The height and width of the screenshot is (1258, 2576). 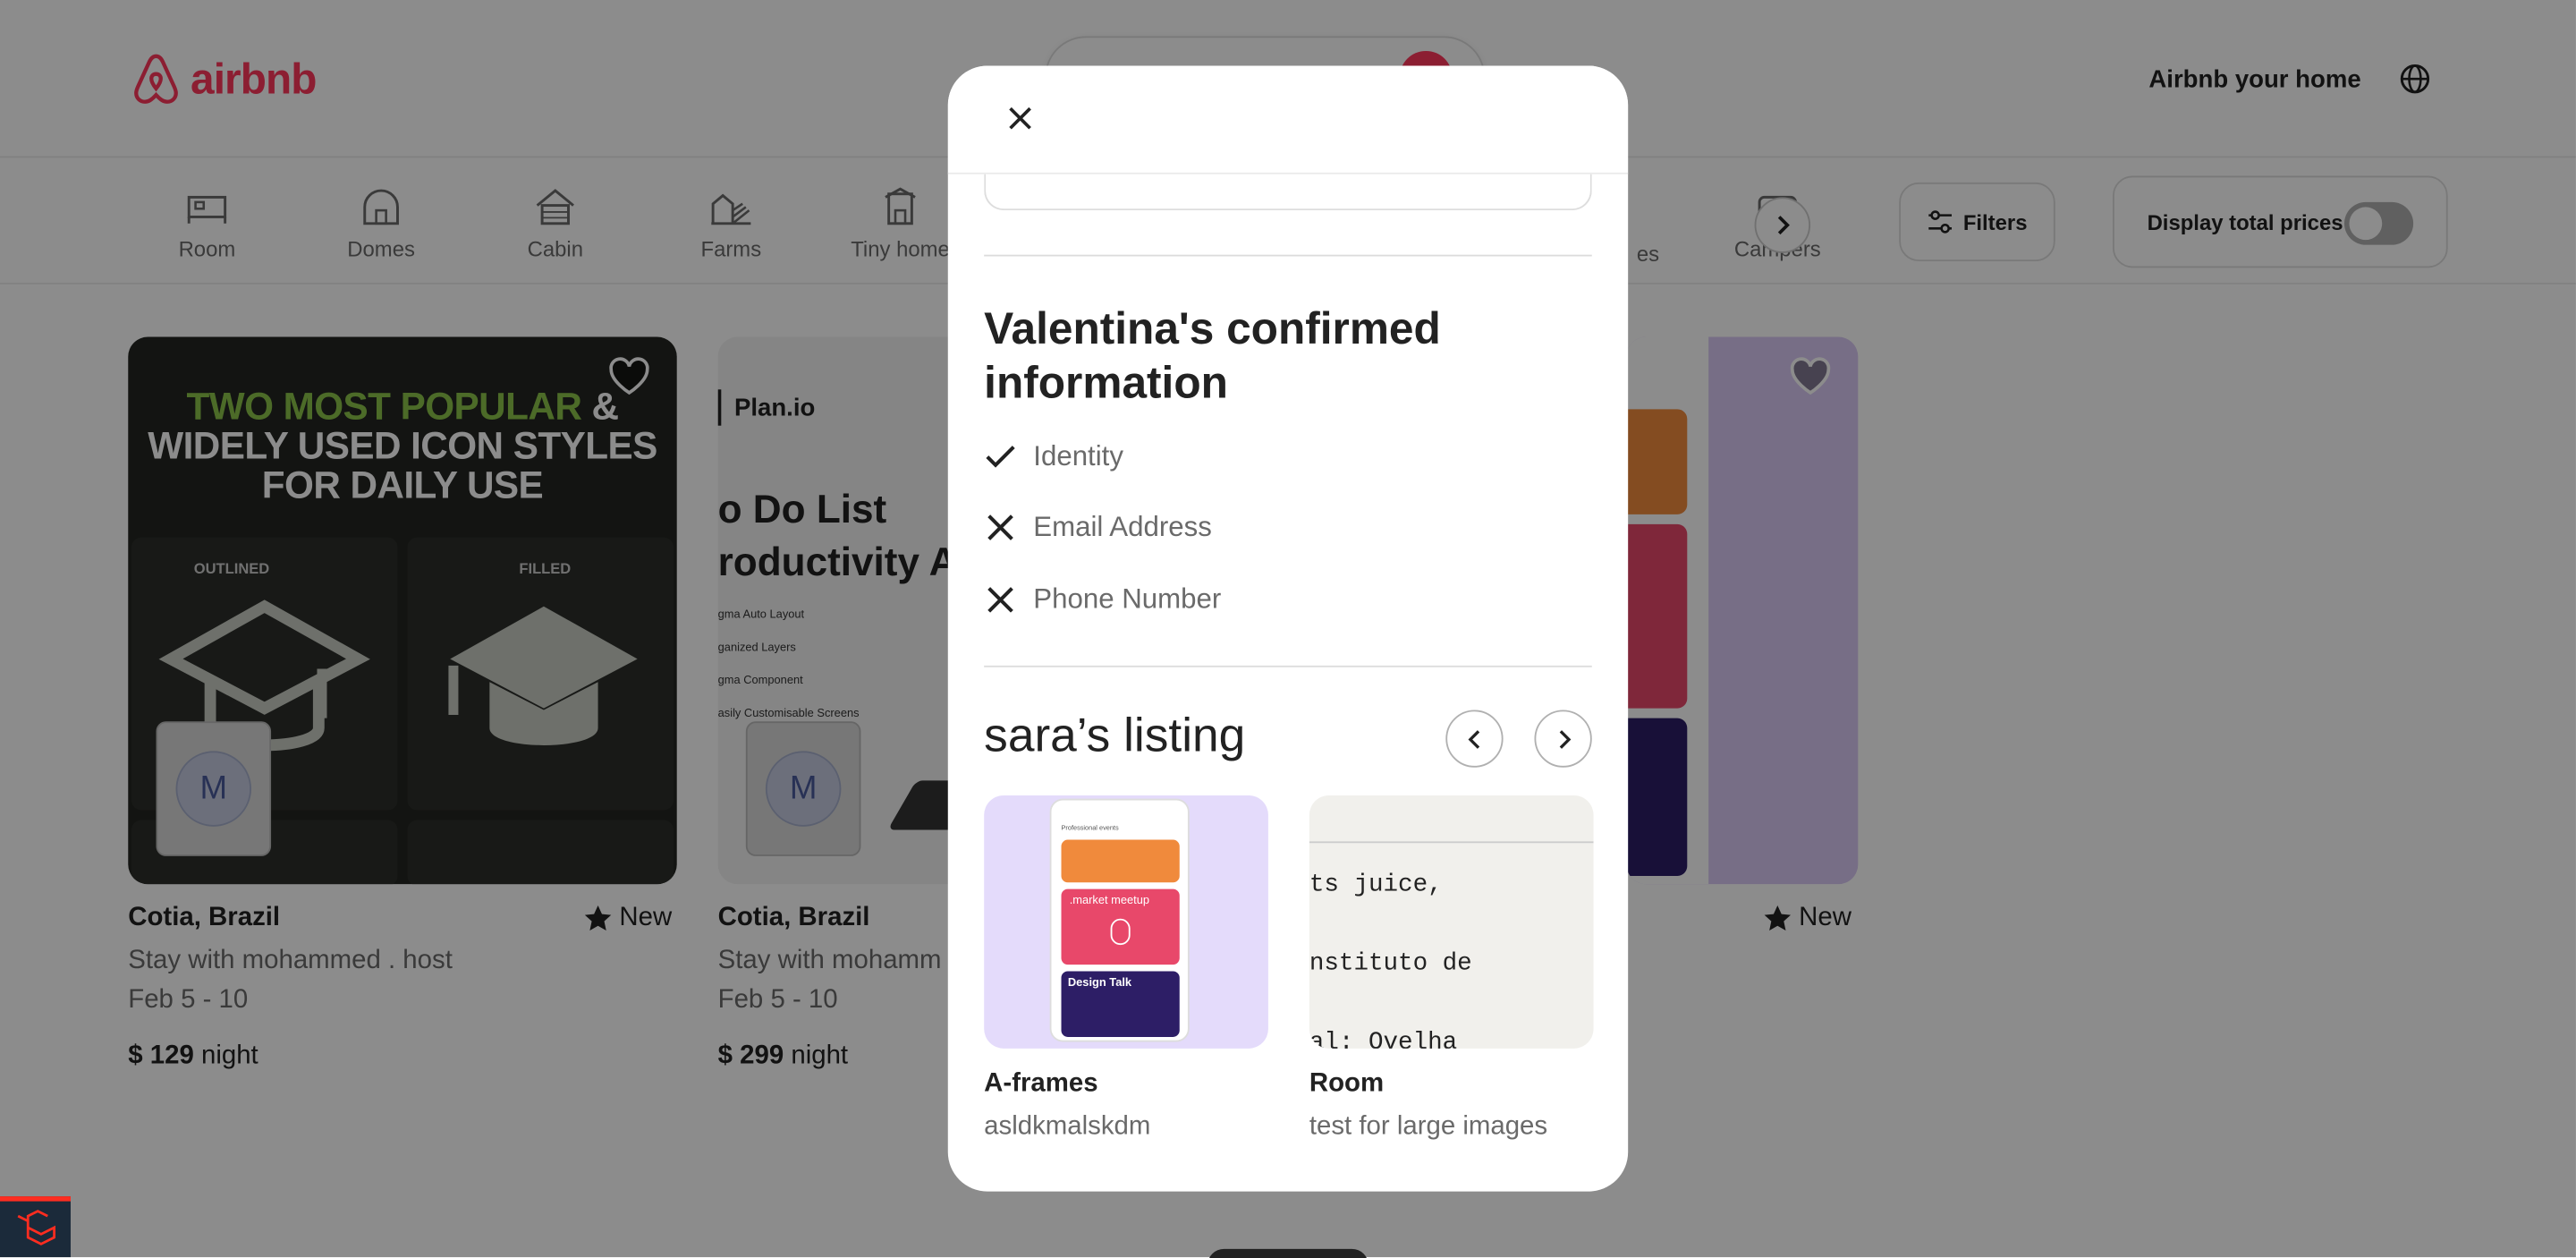 I want to click on listing-card-description: asldkmalskdm, so click(x=1067, y=1126).